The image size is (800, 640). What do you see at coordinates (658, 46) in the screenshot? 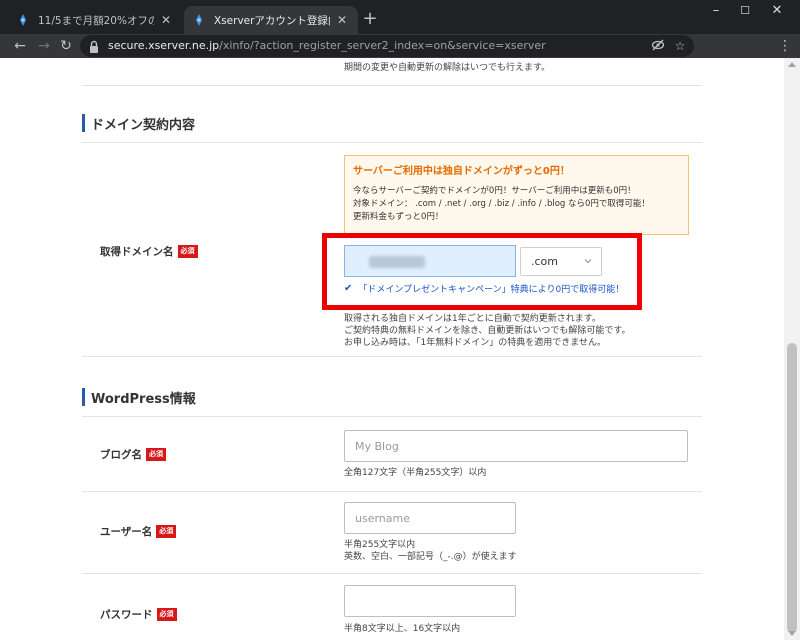
I see `eye-off-icon` at bounding box center [658, 46].